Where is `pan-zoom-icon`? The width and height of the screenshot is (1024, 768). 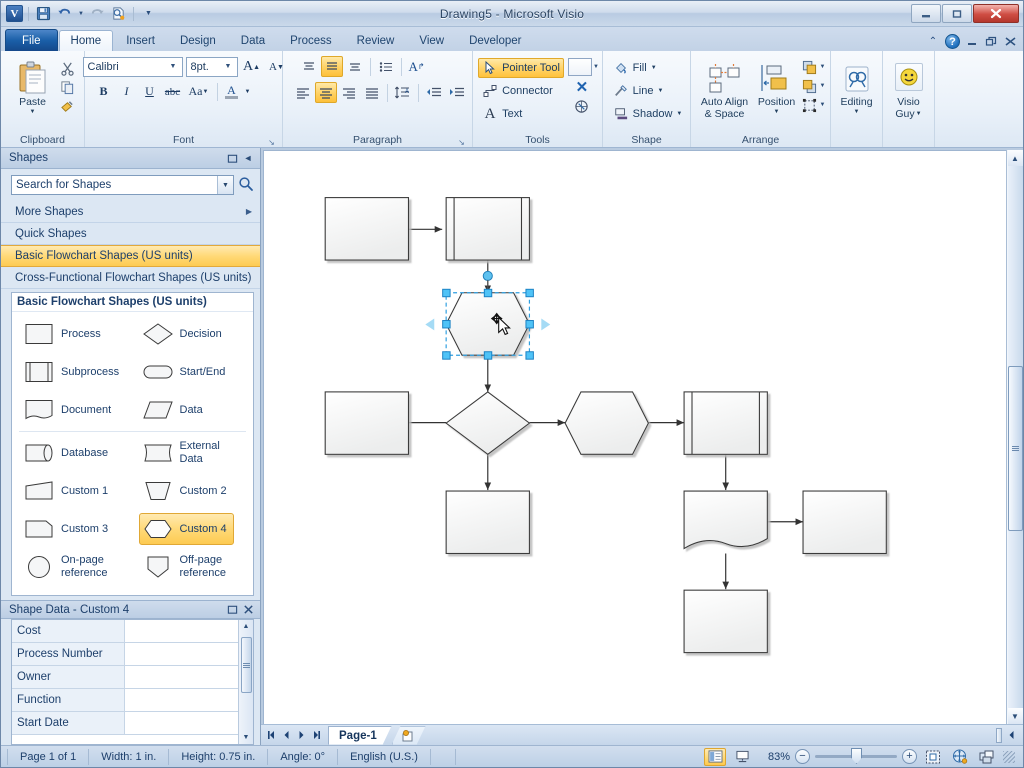
pan-zoom-icon is located at coordinates (582, 106).